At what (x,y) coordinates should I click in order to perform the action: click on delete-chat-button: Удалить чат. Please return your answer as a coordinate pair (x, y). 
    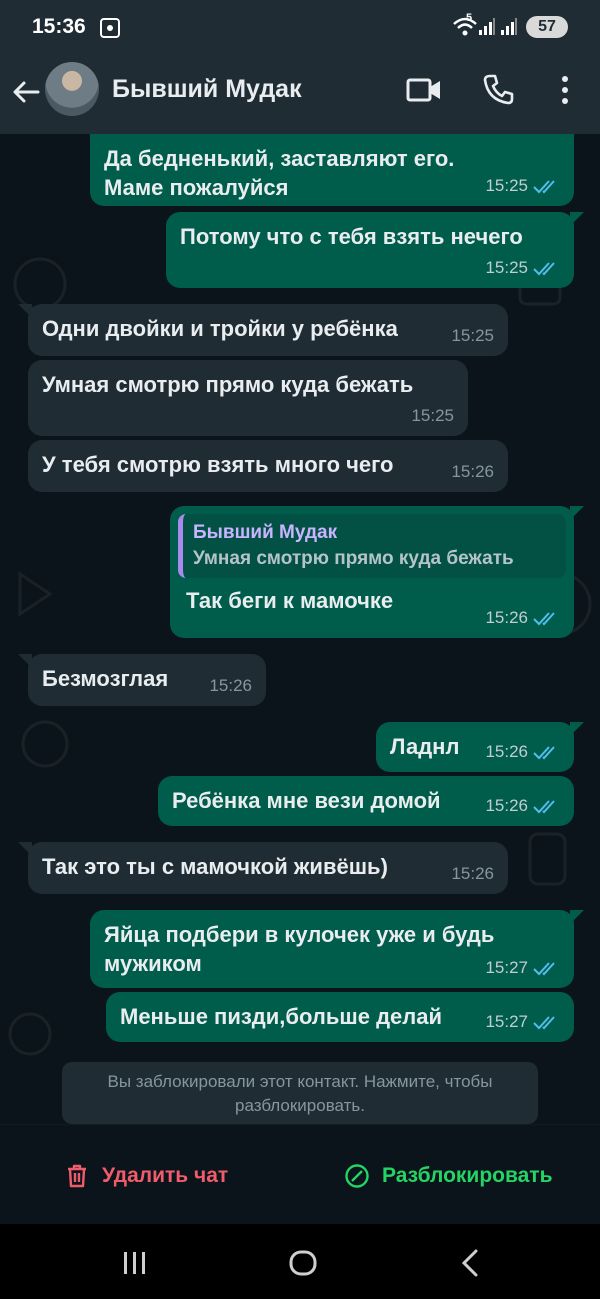
    Looking at the image, I should click on (146, 1176).